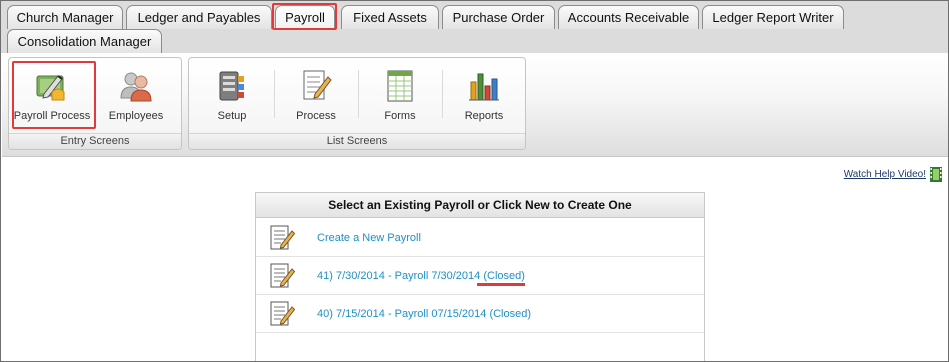  What do you see at coordinates (773, 17) in the screenshot?
I see `tab-ledger-report-writer: Ledger Report Writer` at bounding box center [773, 17].